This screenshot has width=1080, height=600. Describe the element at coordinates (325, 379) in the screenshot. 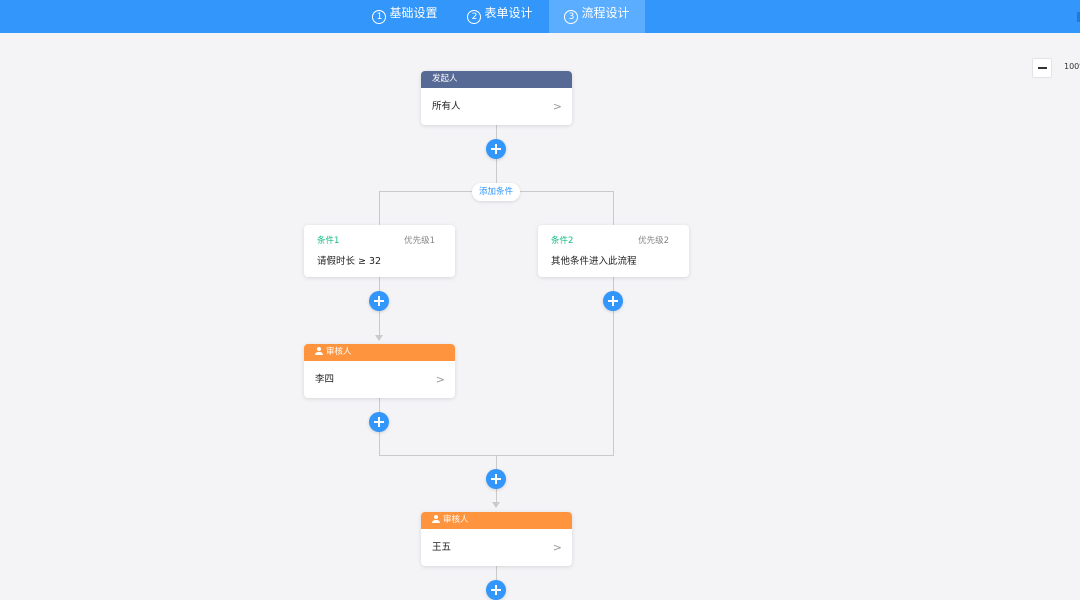

I see `approver-name: 李四` at that location.